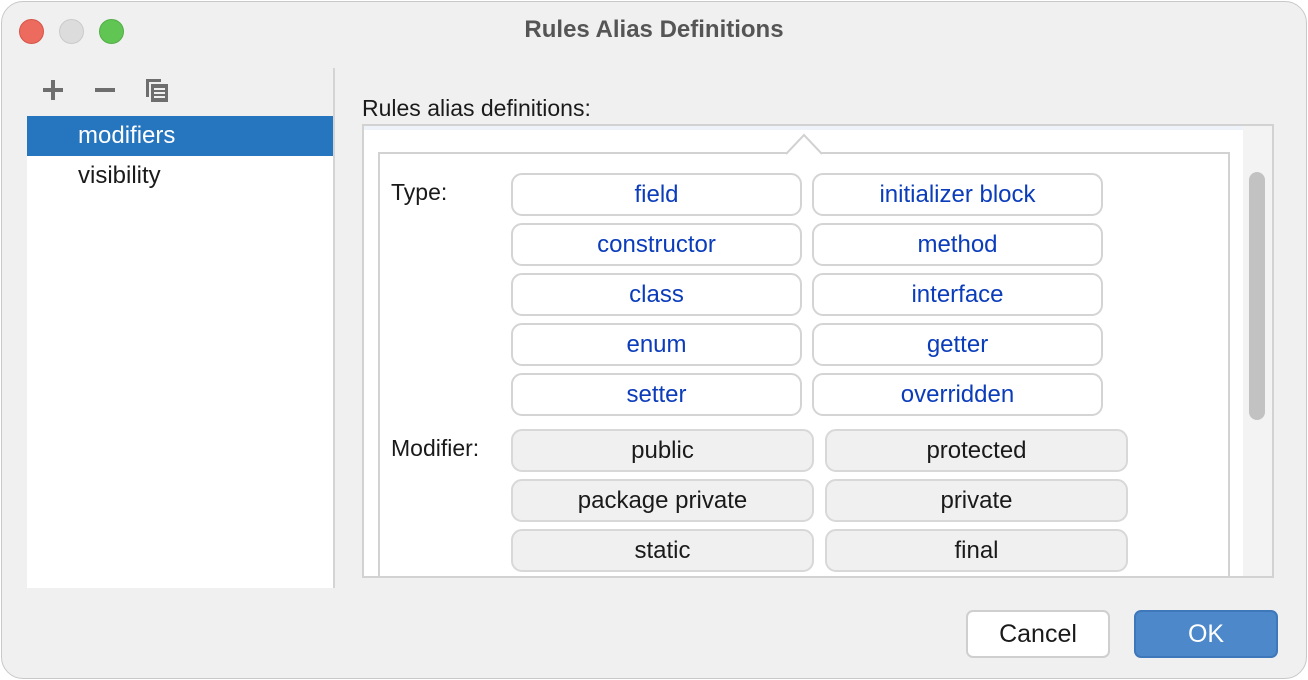 This screenshot has width=1308, height=680. Describe the element at coordinates (334, 93) in the screenshot. I see `panel-divider` at that location.